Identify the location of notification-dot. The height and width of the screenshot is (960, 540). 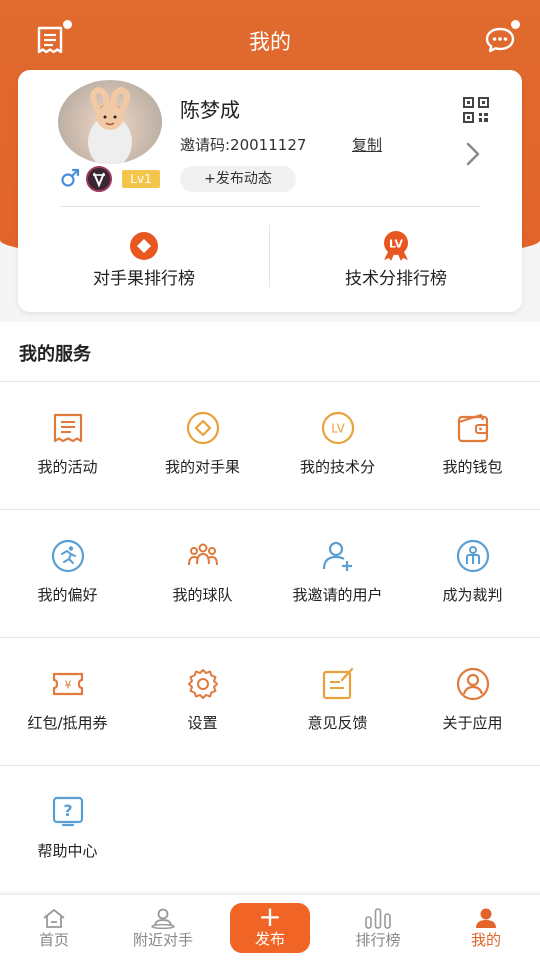
(515, 24).